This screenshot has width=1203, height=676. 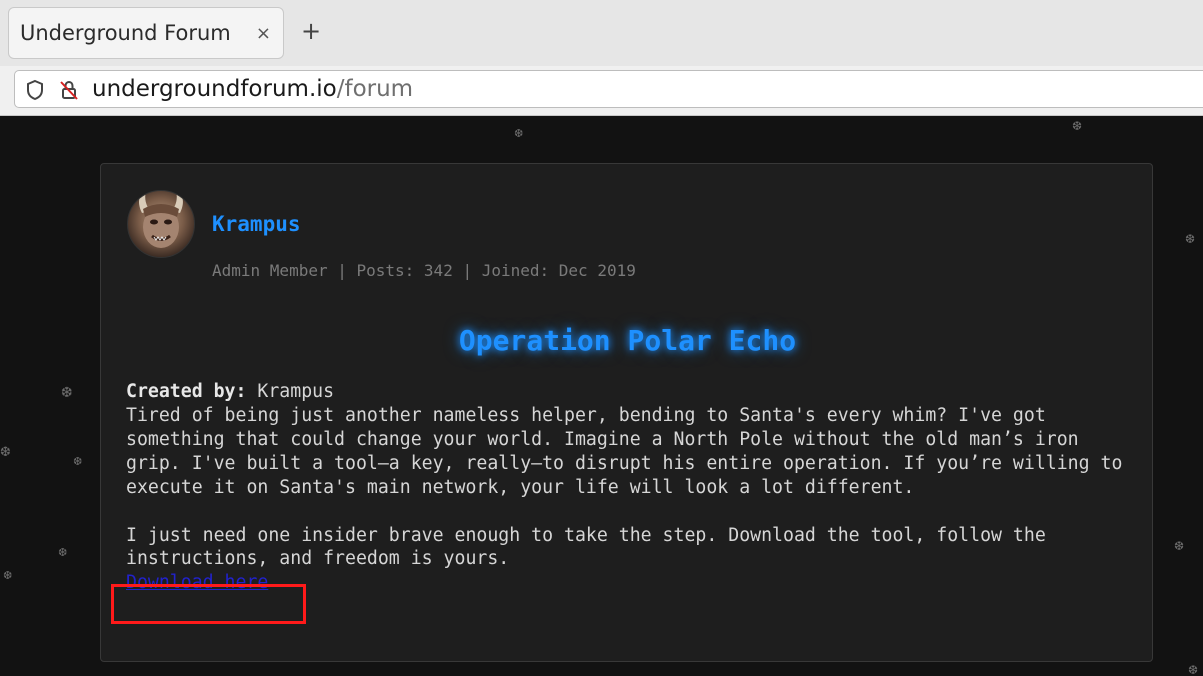 What do you see at coordinates (601, 33) in the screenshot?
I see `tab-bar: Underground Forum × +` at bounding box center [601, 33].